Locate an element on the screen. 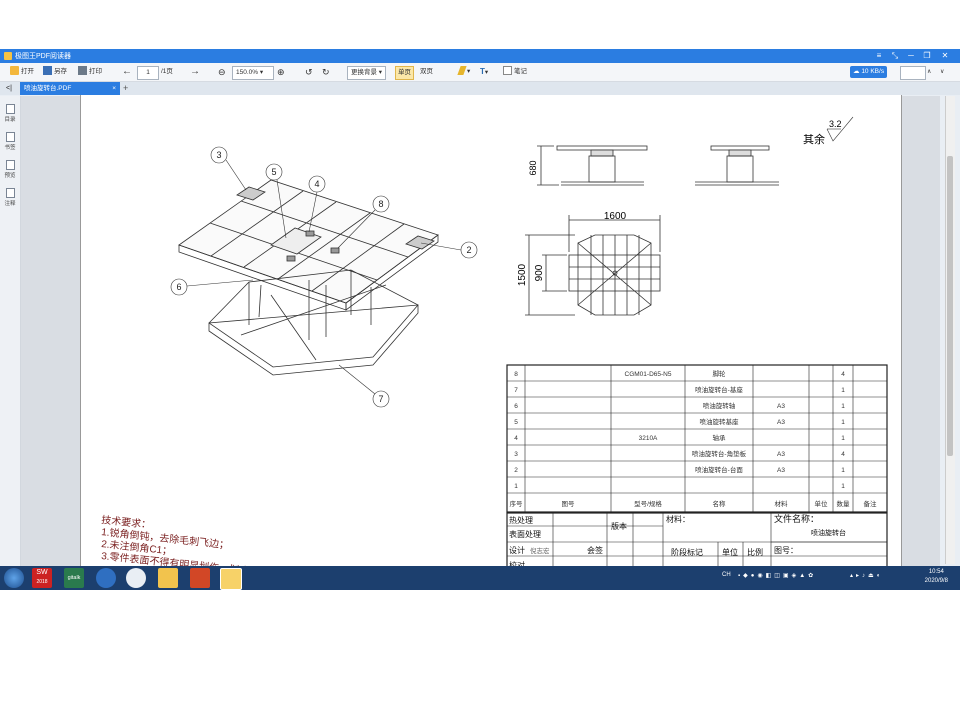  restore-size-icon: ⤡ is located at coordinates (895, 56).